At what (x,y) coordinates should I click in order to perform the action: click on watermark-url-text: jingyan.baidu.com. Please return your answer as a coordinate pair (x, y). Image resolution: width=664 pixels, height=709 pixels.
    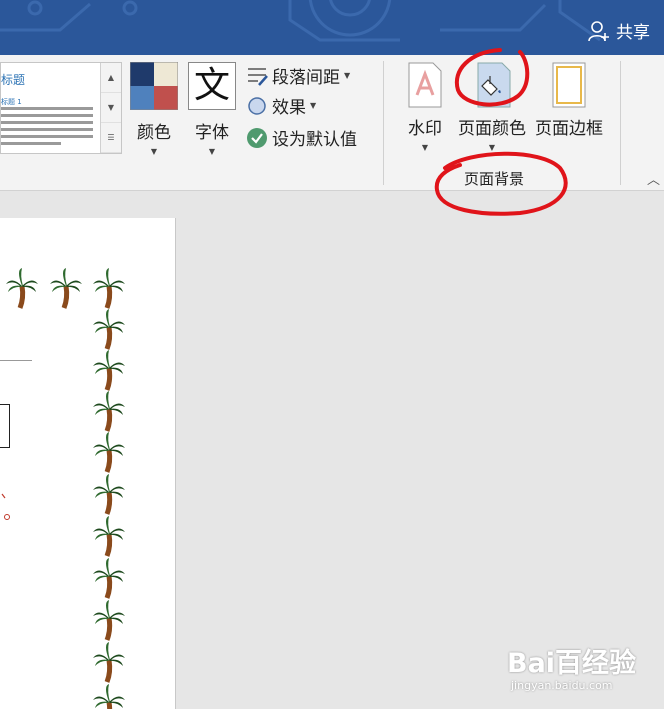
    Looking at the image, I should click on (562, 685).